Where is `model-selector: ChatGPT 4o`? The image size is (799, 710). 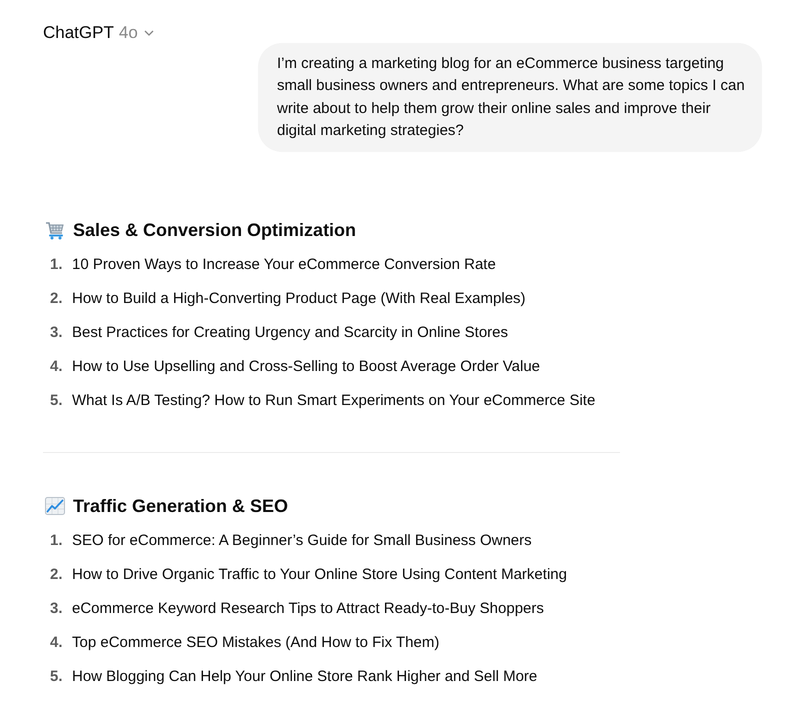 model-selector: ChatGPT 4o is located at coordinates (98, 32).